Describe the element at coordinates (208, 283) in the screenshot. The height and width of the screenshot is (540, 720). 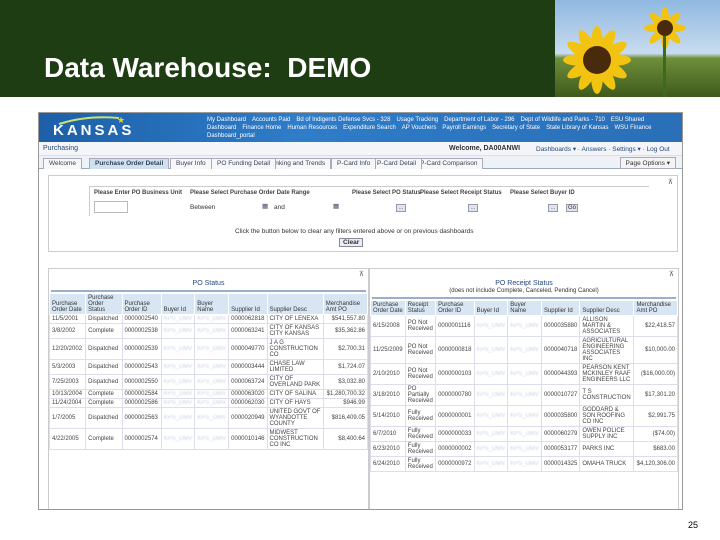
I see `po-status-title: PO Status` at that location.